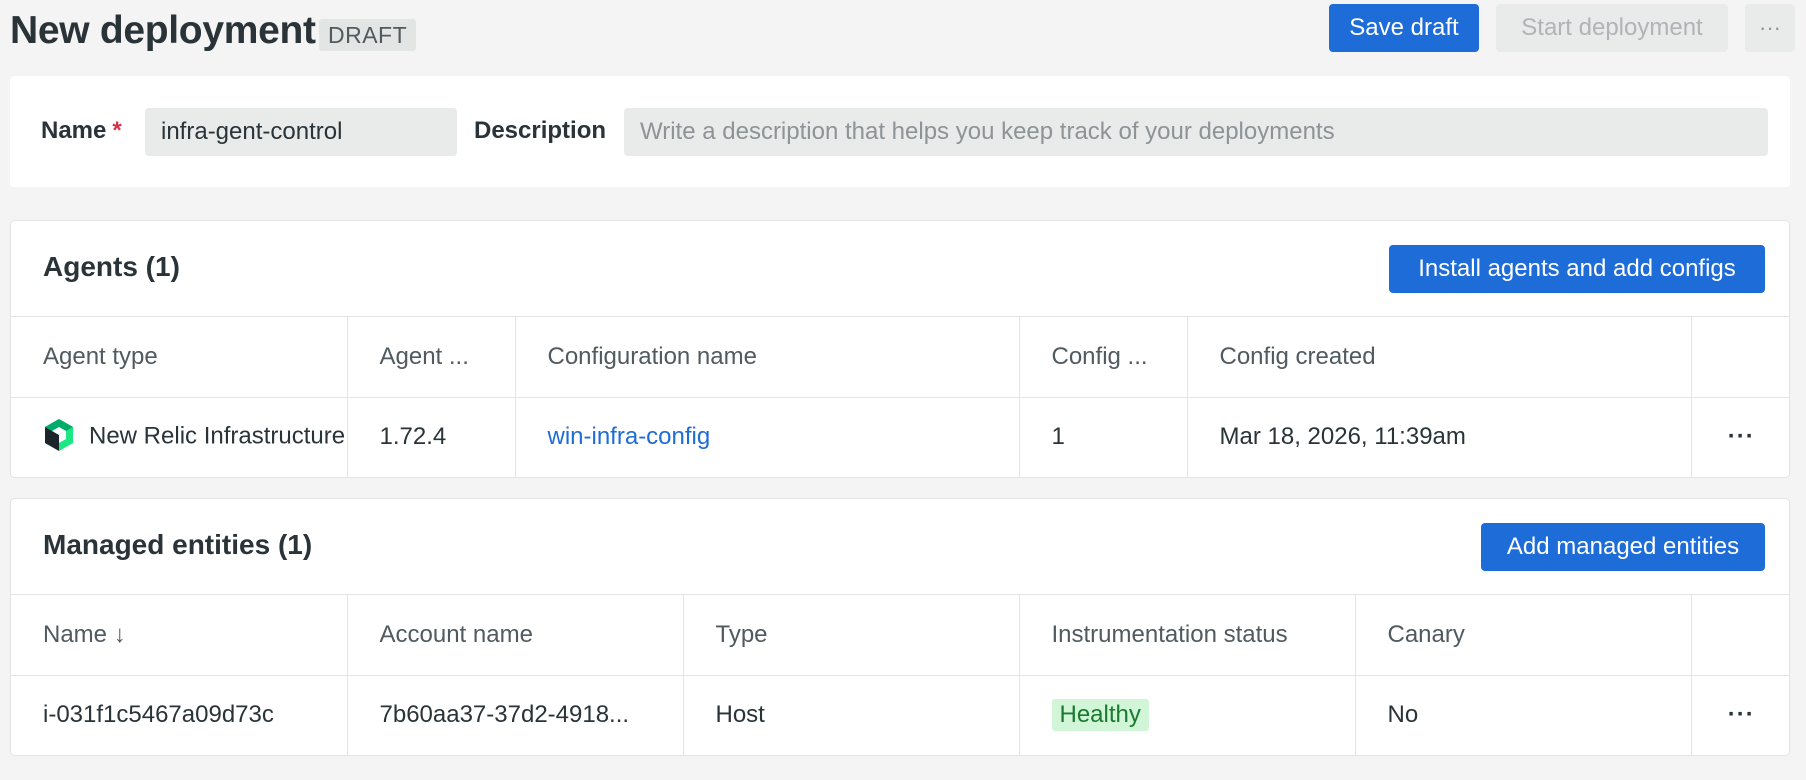 The width and height of the screenshot is (1806, 780). I want to click on agents-title: Agents (1), so click(111, 266).